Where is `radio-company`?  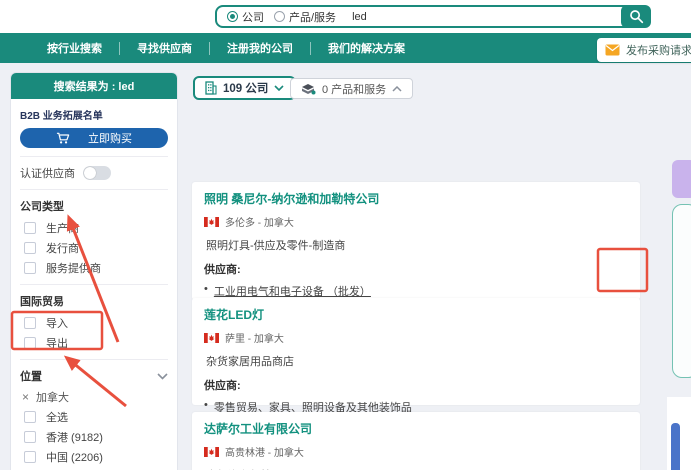 radio-company is located at coordinates (232, 16).